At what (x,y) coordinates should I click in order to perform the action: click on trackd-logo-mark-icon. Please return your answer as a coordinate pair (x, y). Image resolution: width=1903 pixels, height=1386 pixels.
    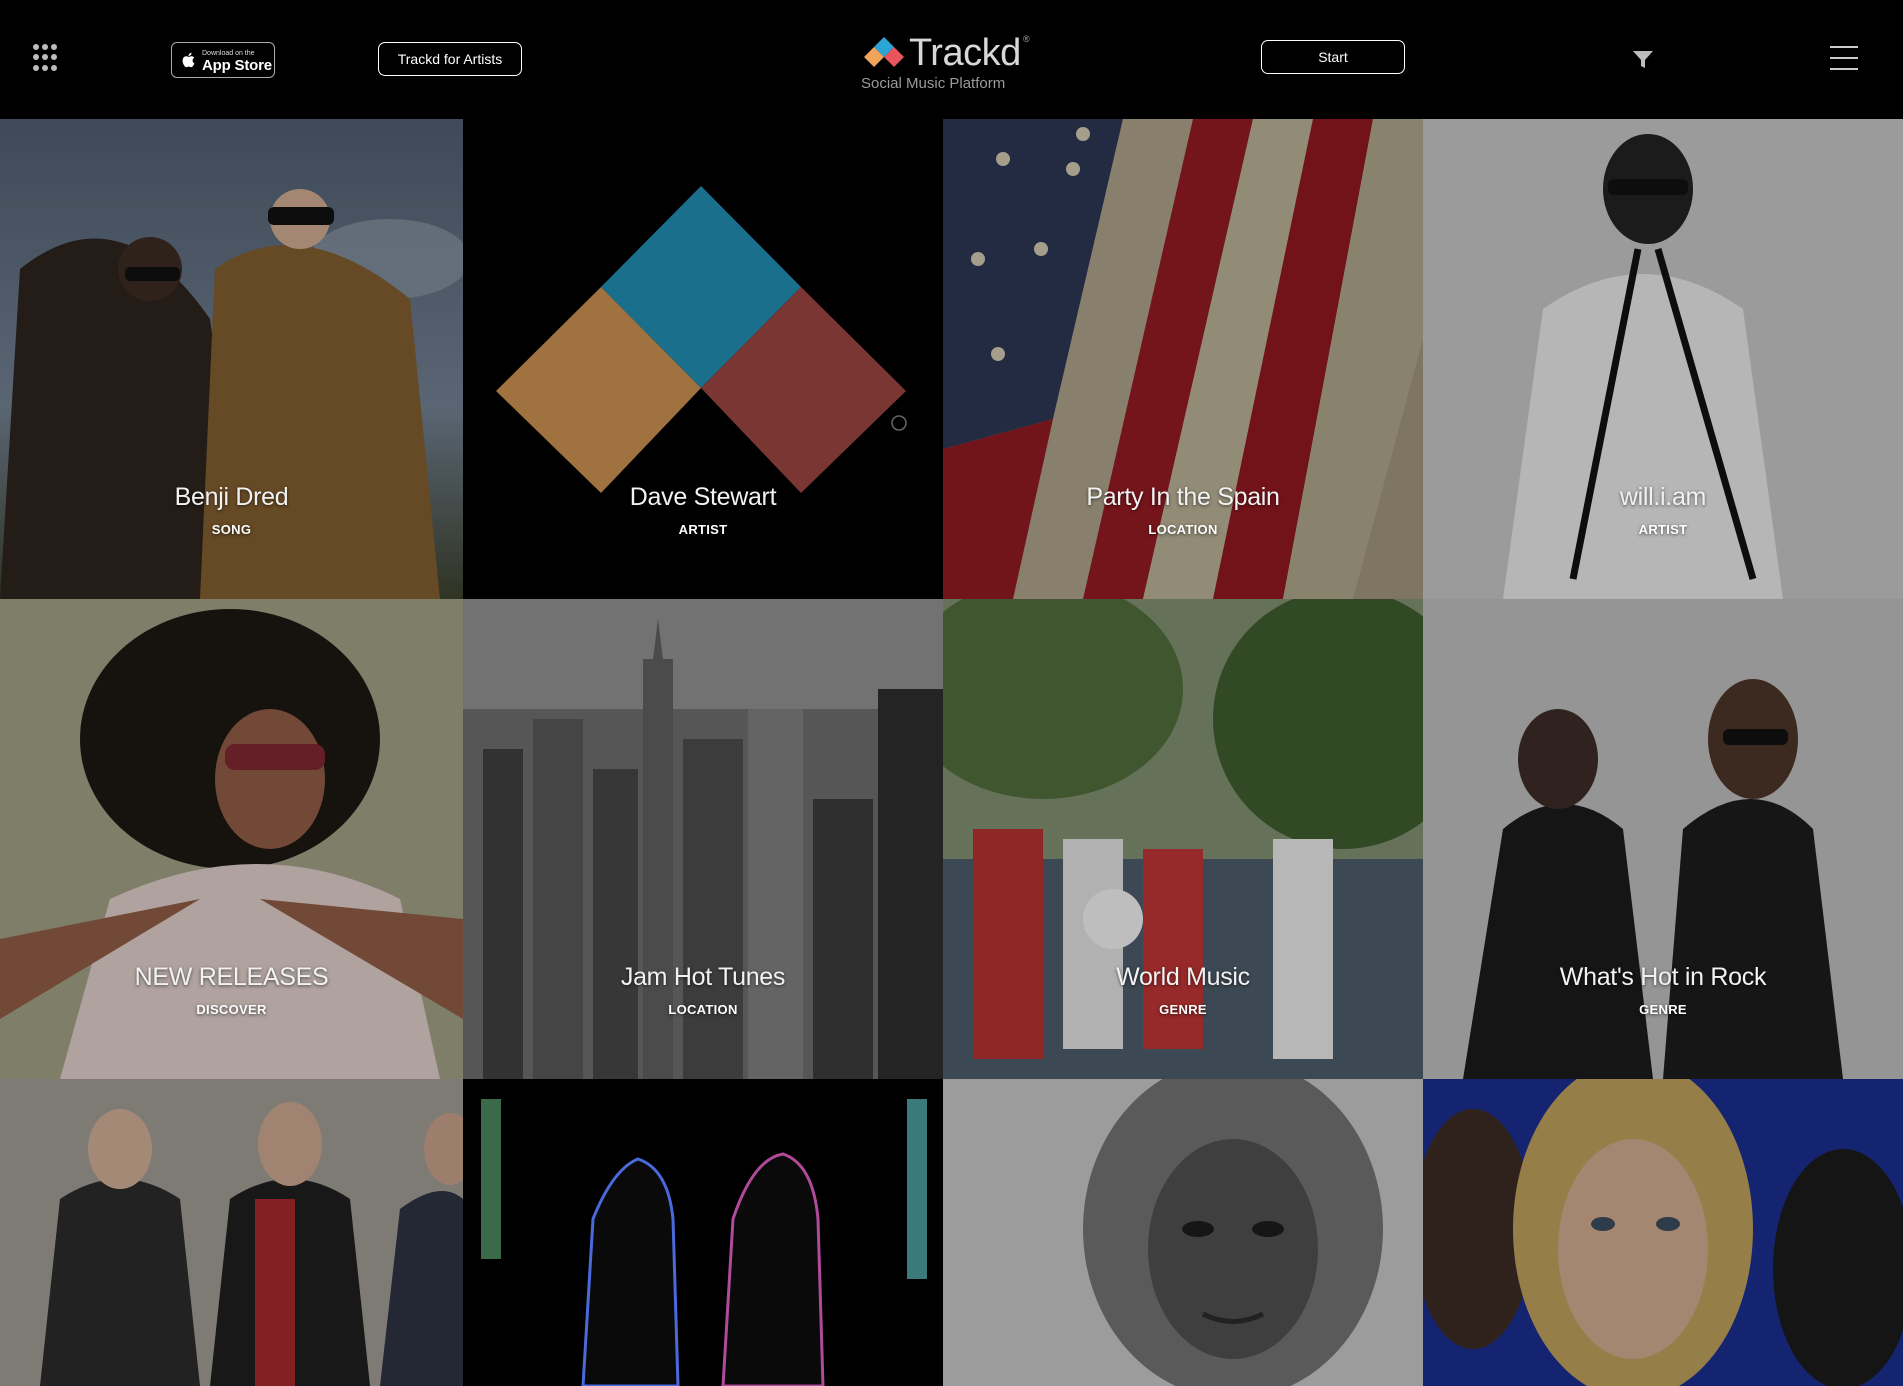
    Looking at the image, I should click on (884, 52).